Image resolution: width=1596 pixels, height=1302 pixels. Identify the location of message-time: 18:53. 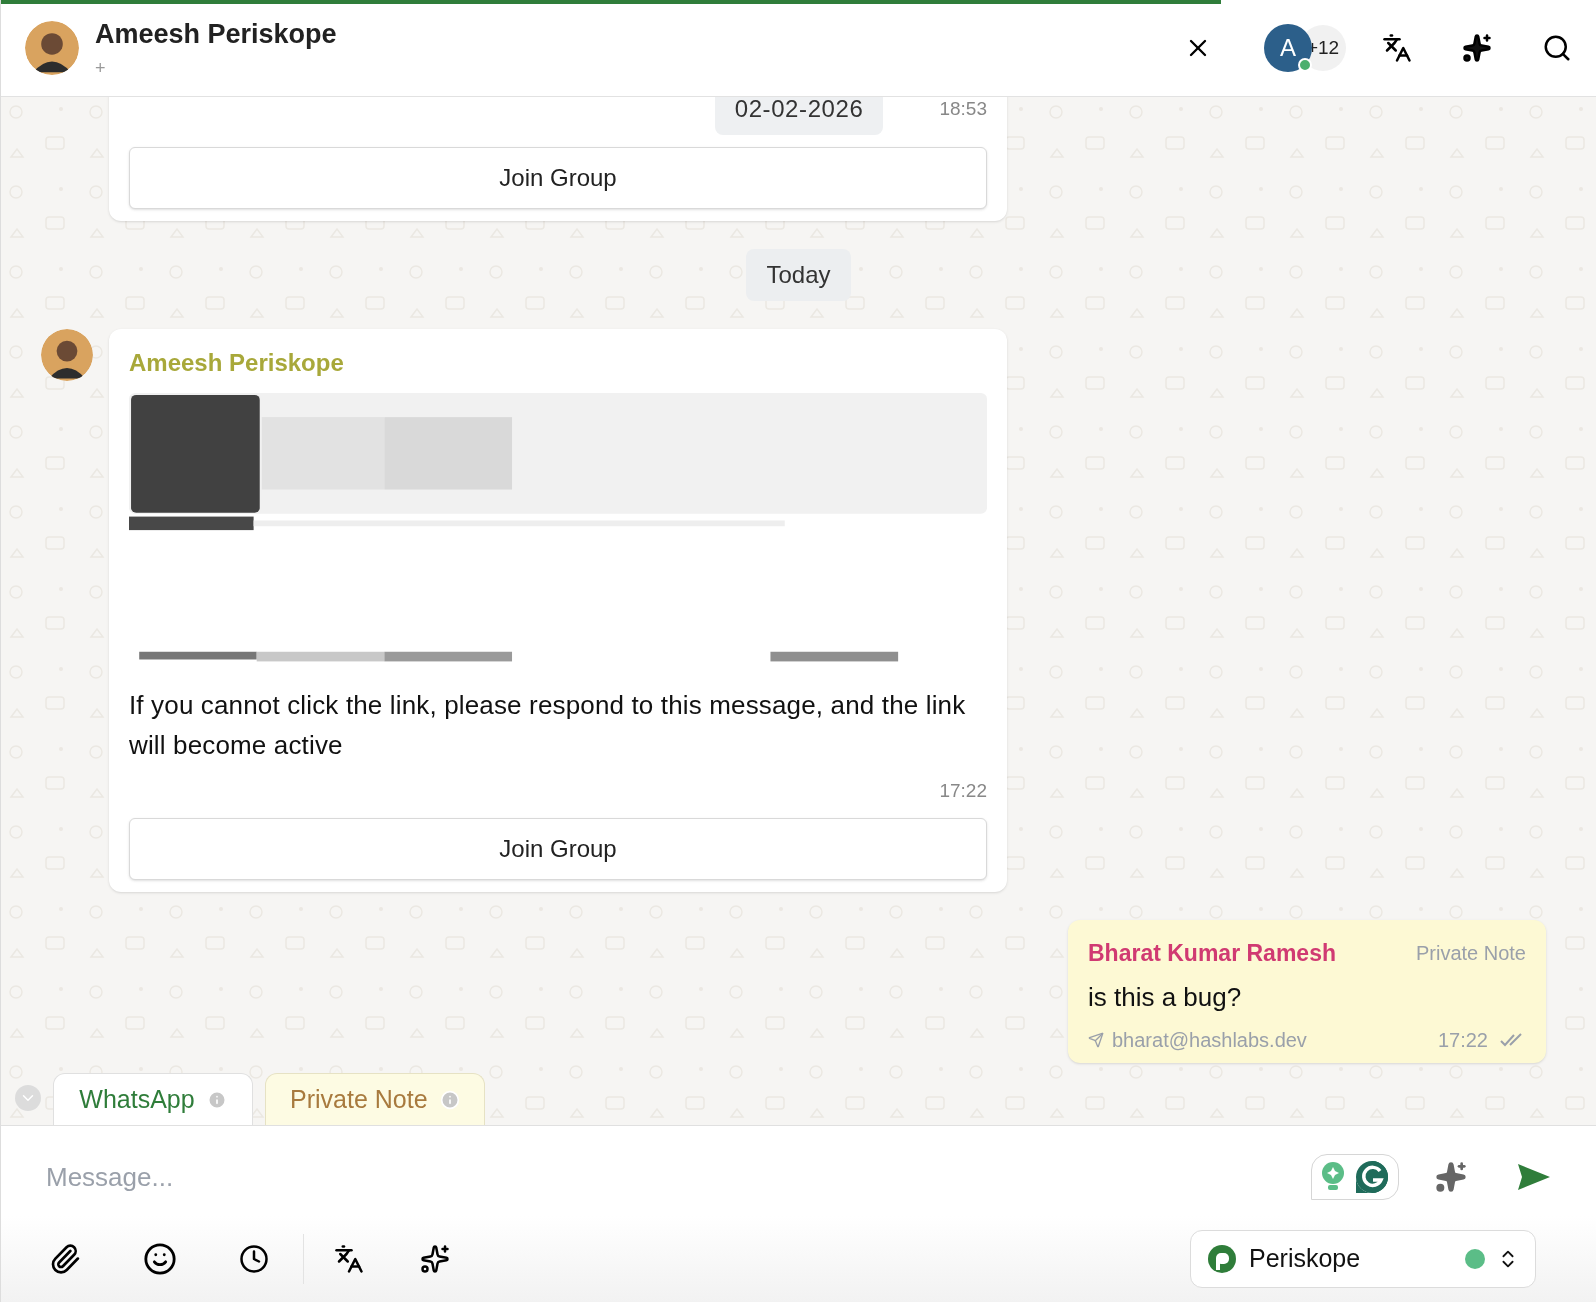
(963, 109).